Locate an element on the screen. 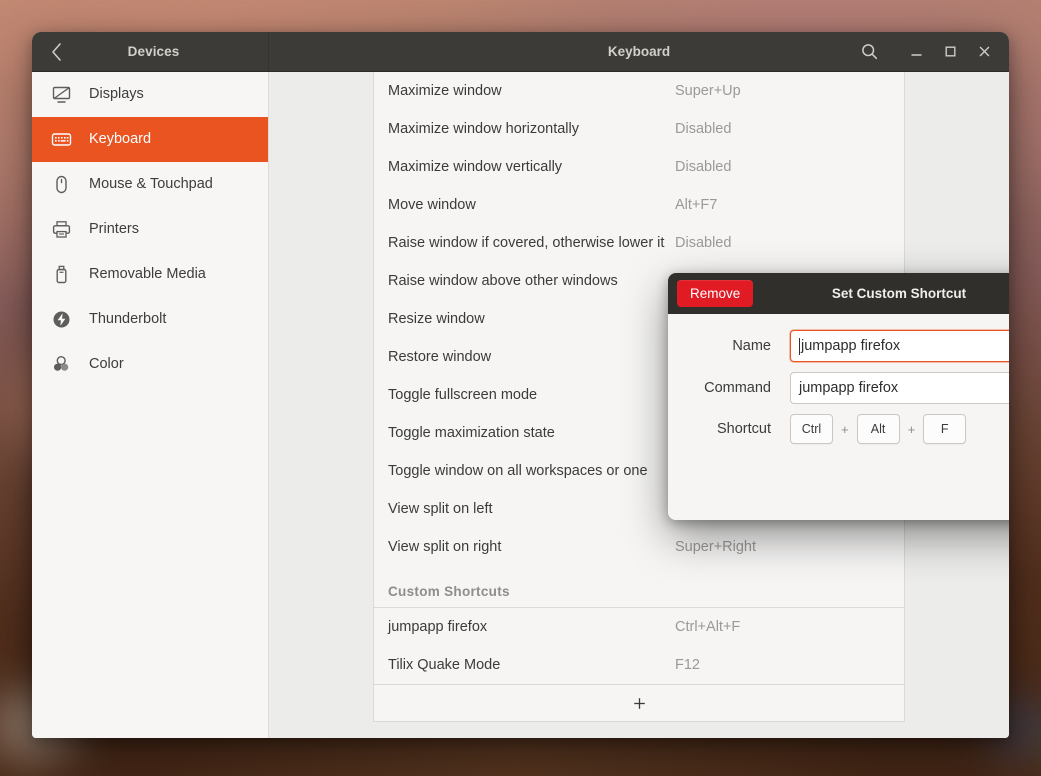 The height and width of the screenshot is (776, 1041). sidebar-item-label: Mouse & Touchpad is located at coordinates (151, 184).